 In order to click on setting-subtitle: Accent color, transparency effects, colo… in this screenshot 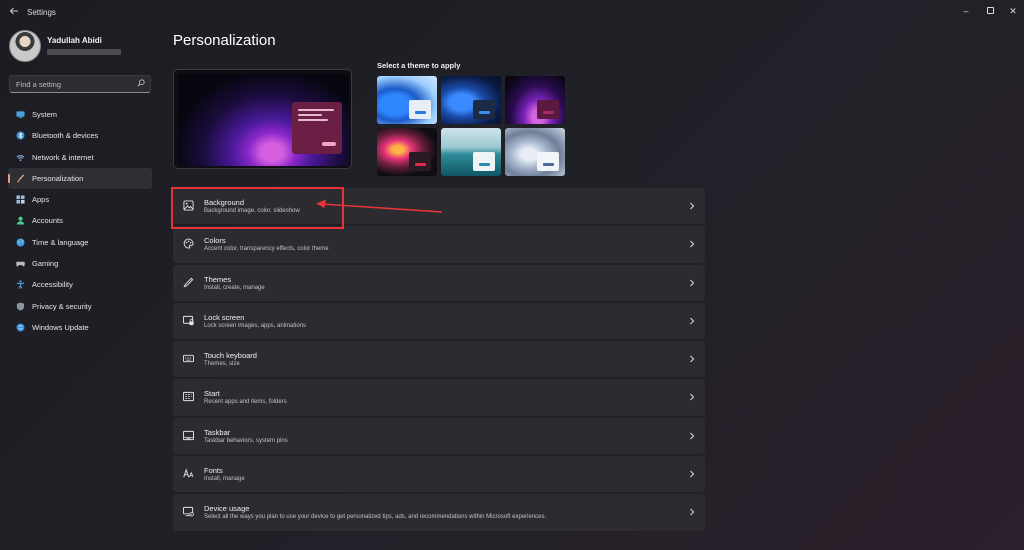, I will do `click(266, 249)`.